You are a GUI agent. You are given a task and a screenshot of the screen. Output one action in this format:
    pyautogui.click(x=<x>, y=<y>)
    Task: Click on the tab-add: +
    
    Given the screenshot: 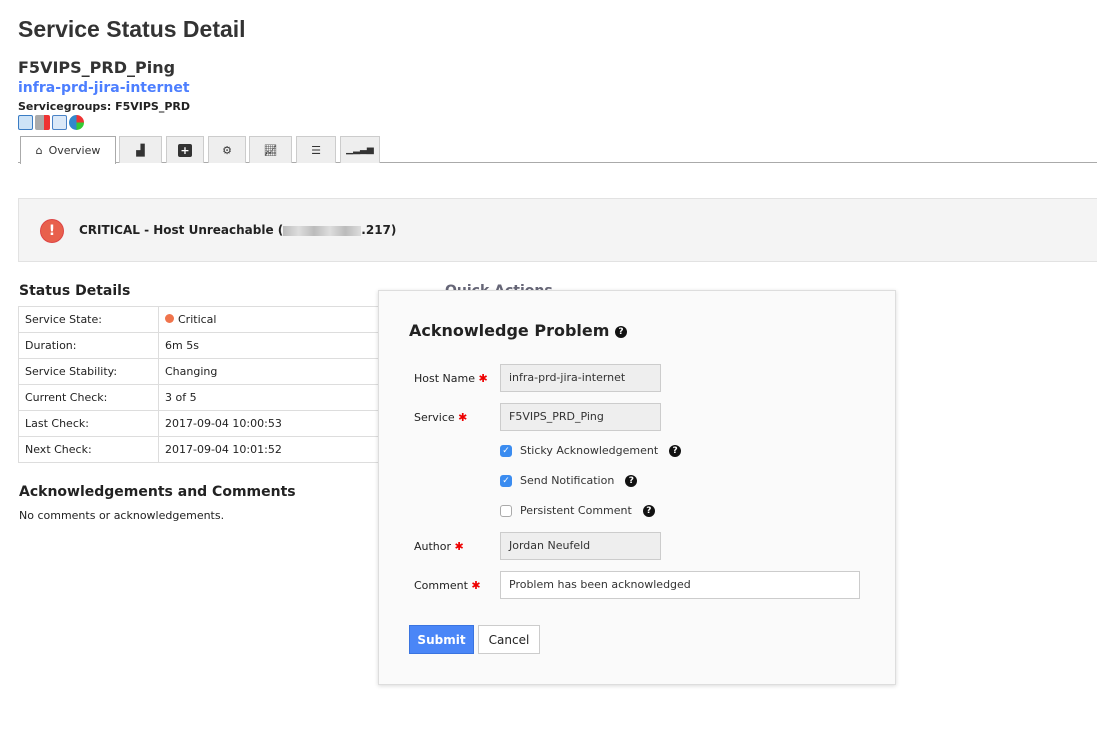 What is the action you would take?
    pyautogui.click(x=185, y=149)
    